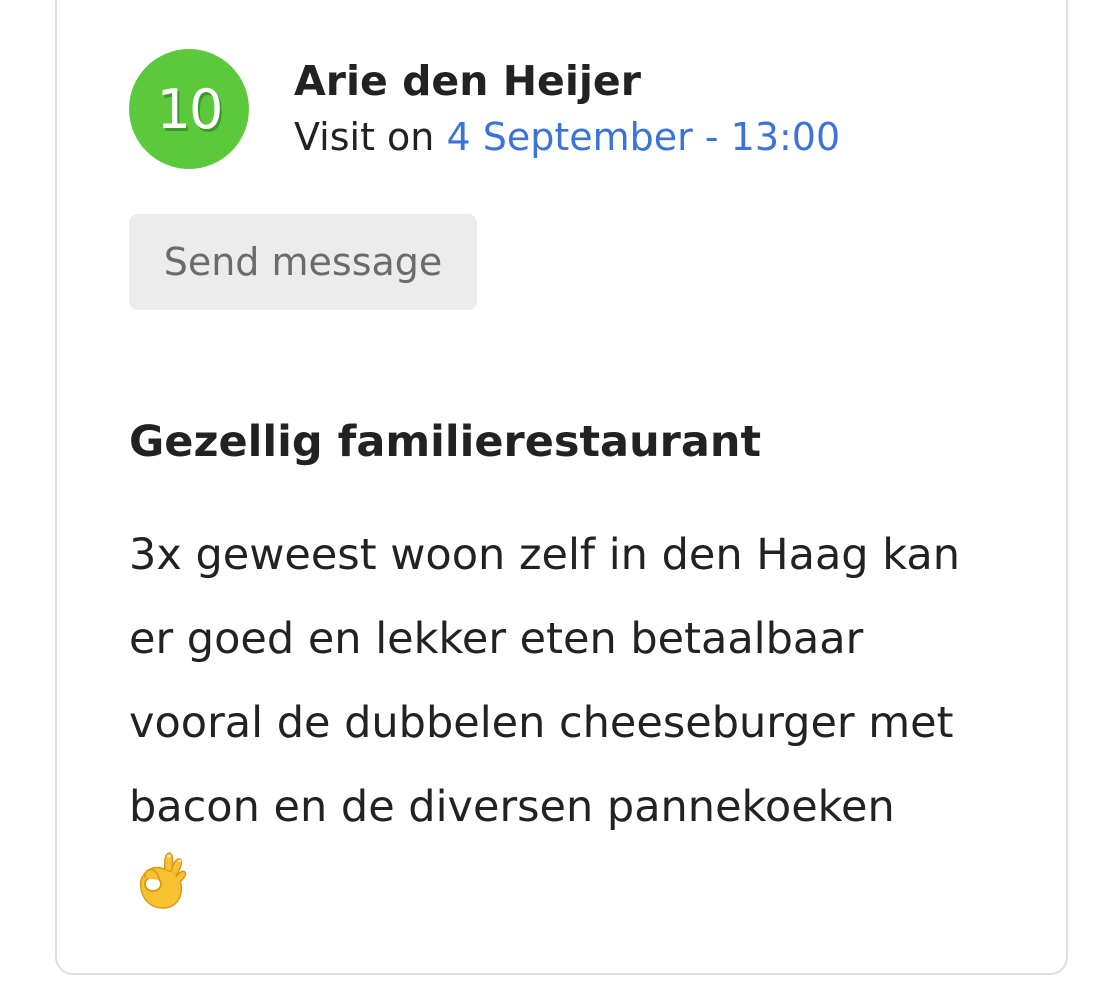  I want to click on reviewer-name: Arie den Heijer, so click(467, 81).